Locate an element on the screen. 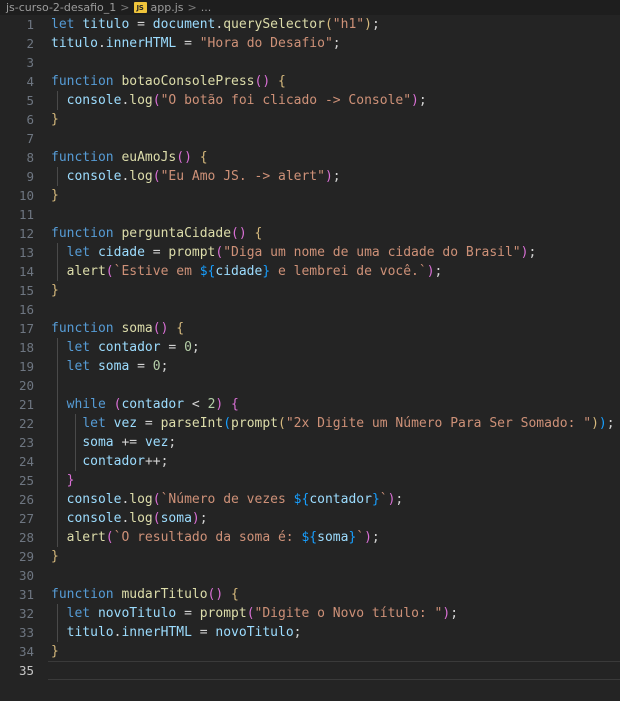 This screenshot has height=701, width=620. code-line: 20 is located at coordinates (310, 385).